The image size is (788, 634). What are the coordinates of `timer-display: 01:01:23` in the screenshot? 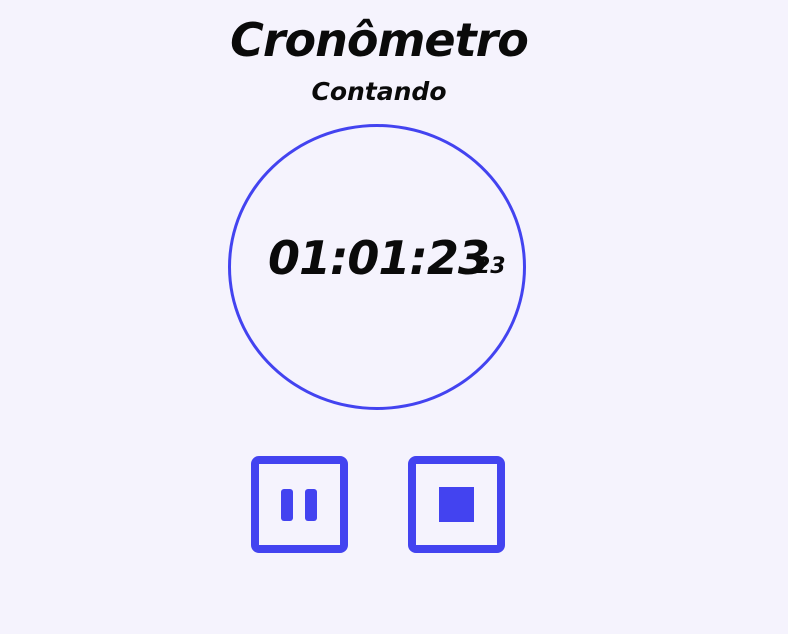 It's located at (379, 258).